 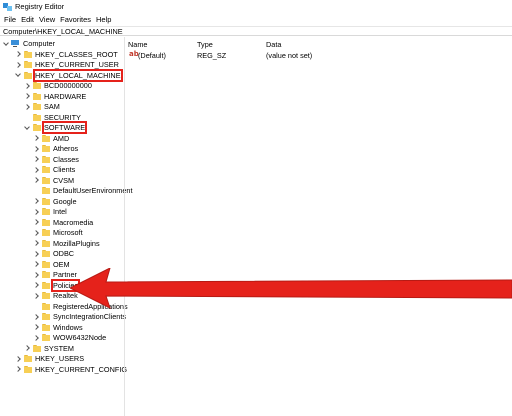 I want to click on tree-item: Google, so click(x=55, y=201).